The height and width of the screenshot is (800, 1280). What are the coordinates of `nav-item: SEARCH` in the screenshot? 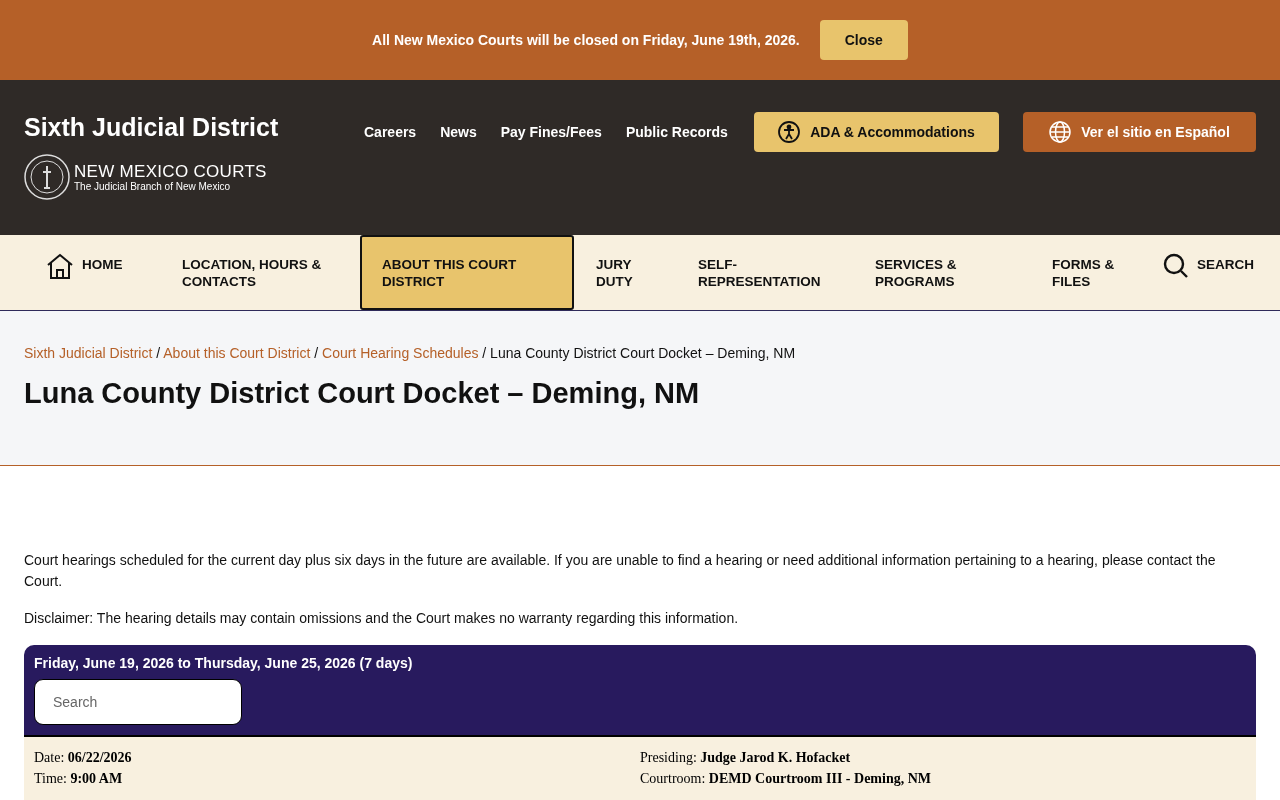 It's located at (1208, 272).